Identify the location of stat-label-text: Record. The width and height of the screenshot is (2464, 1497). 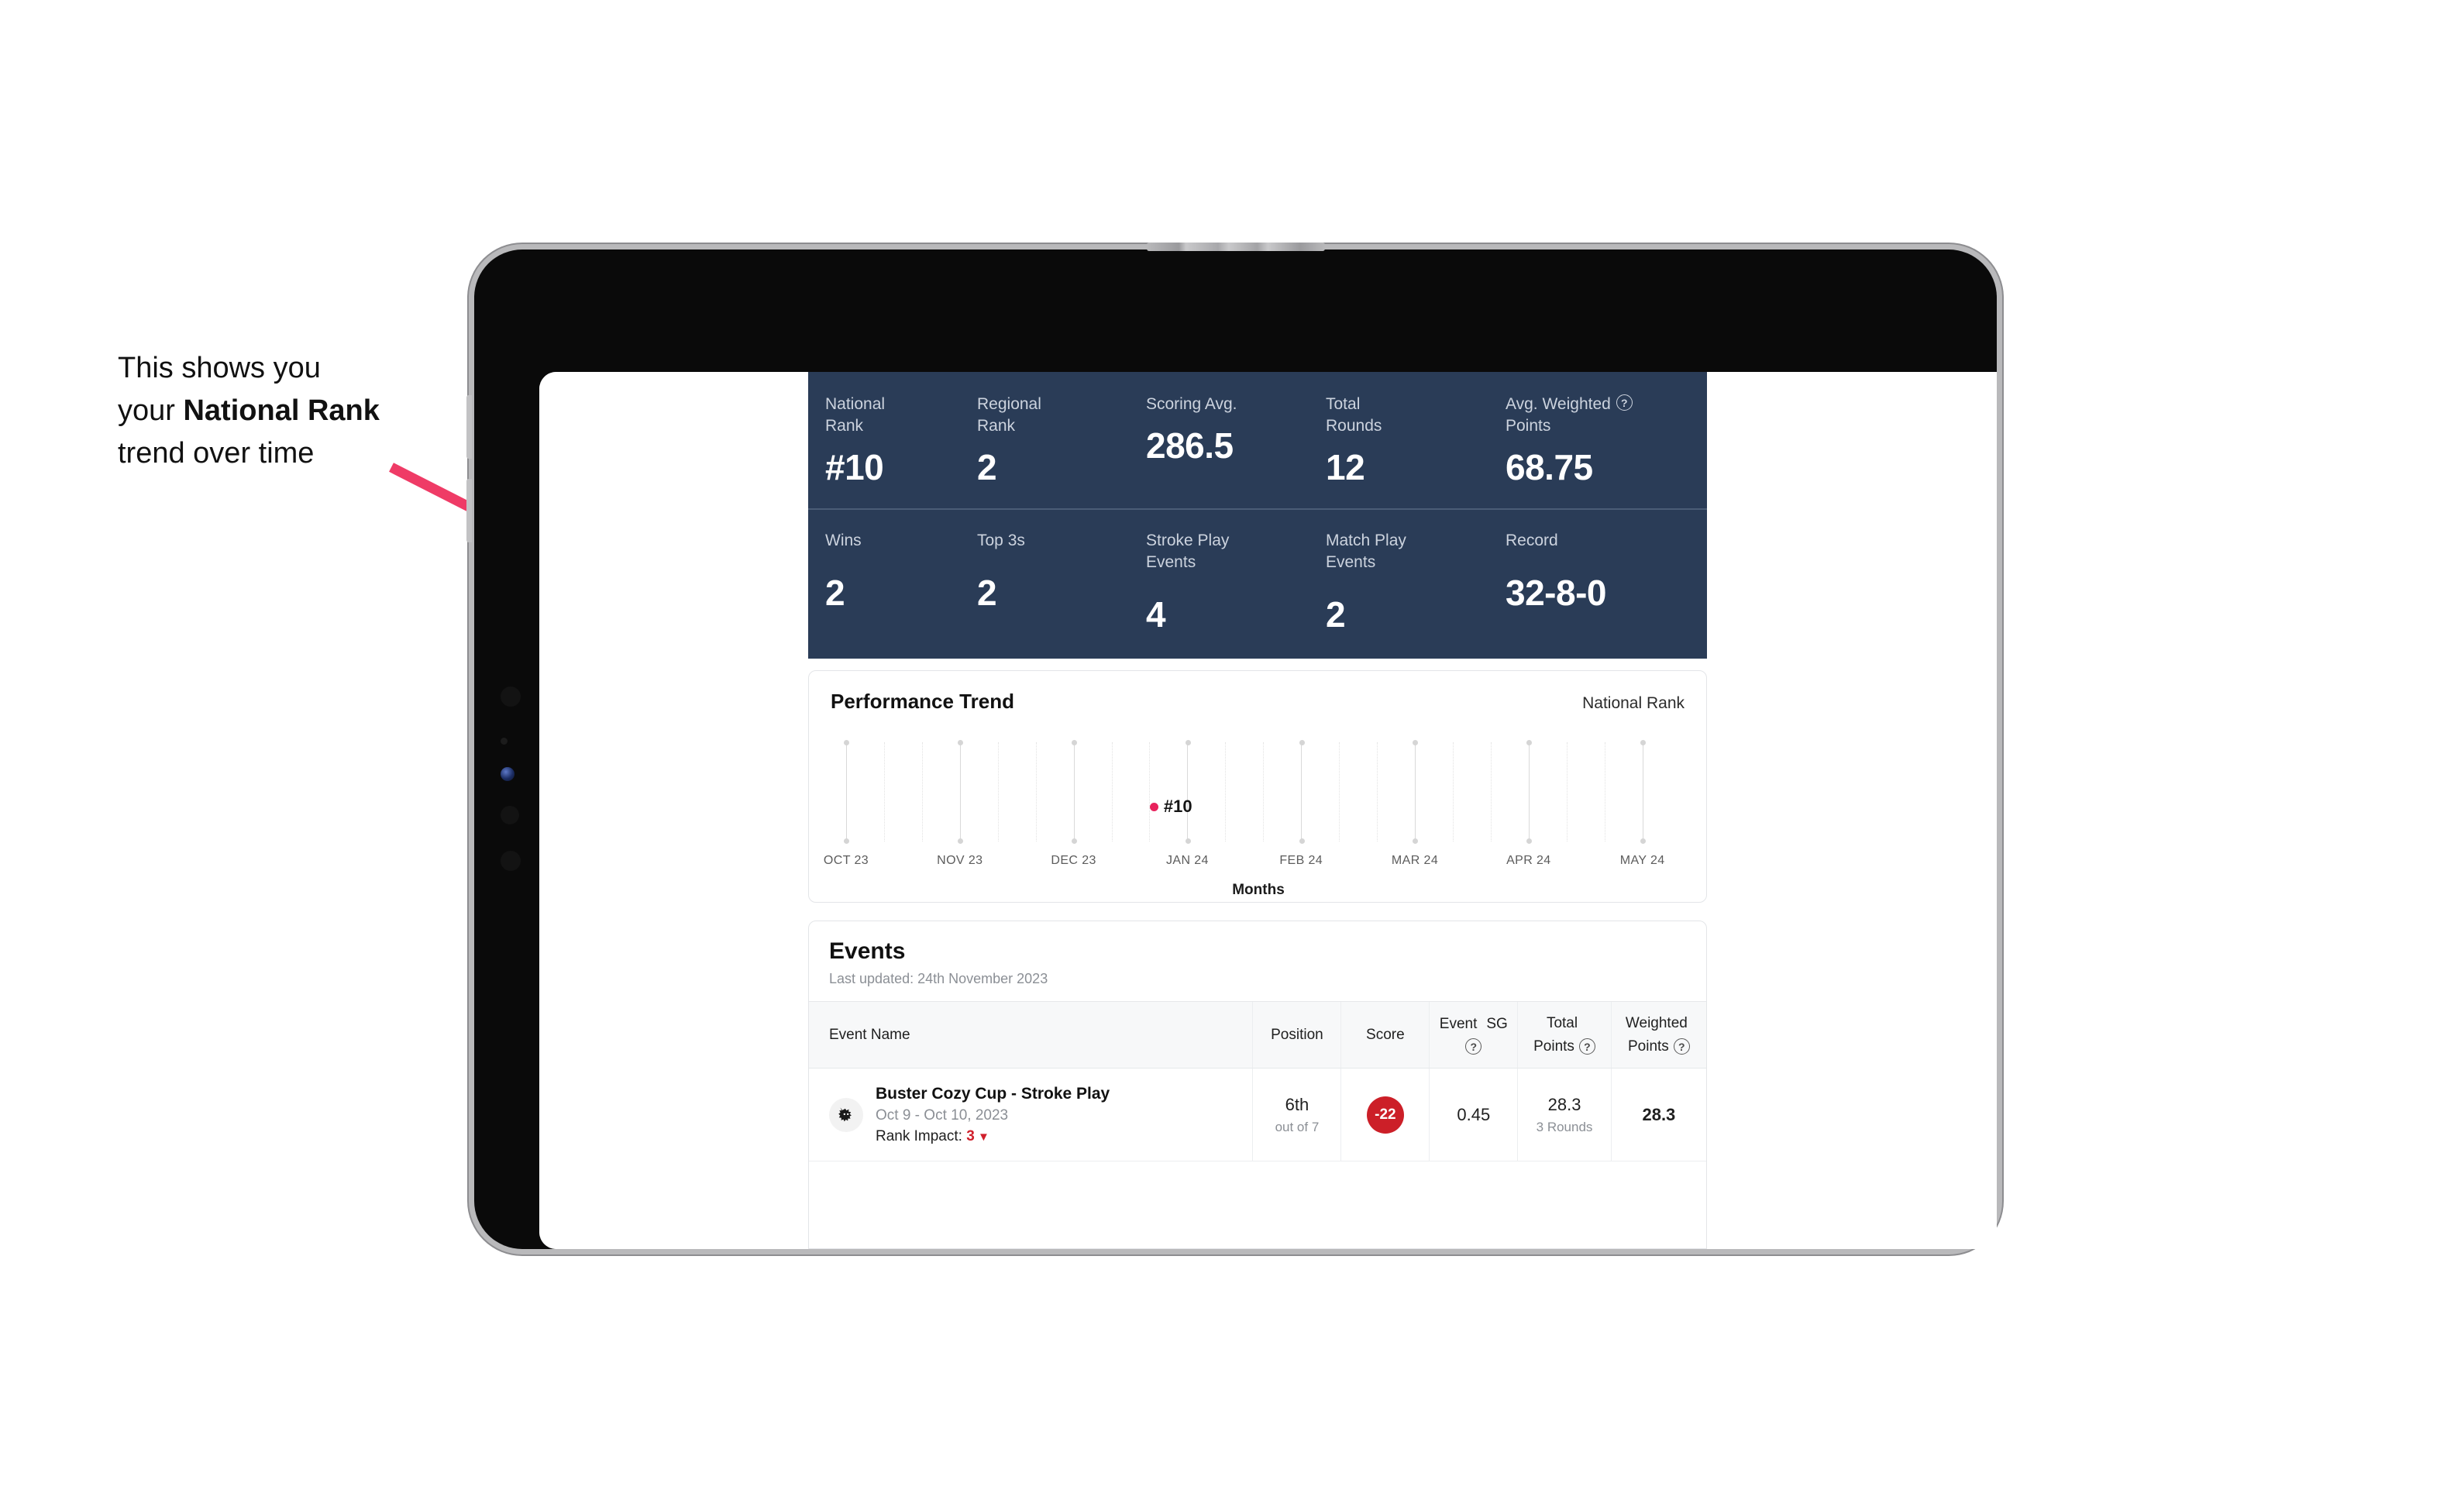
(1532, 540).